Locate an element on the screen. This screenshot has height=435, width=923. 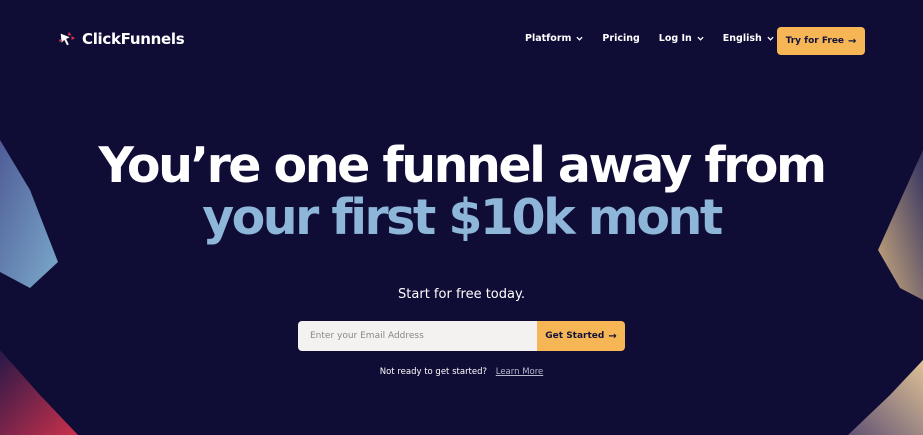
brand-name: ClickFunnels is located at coordinates (133, 39).